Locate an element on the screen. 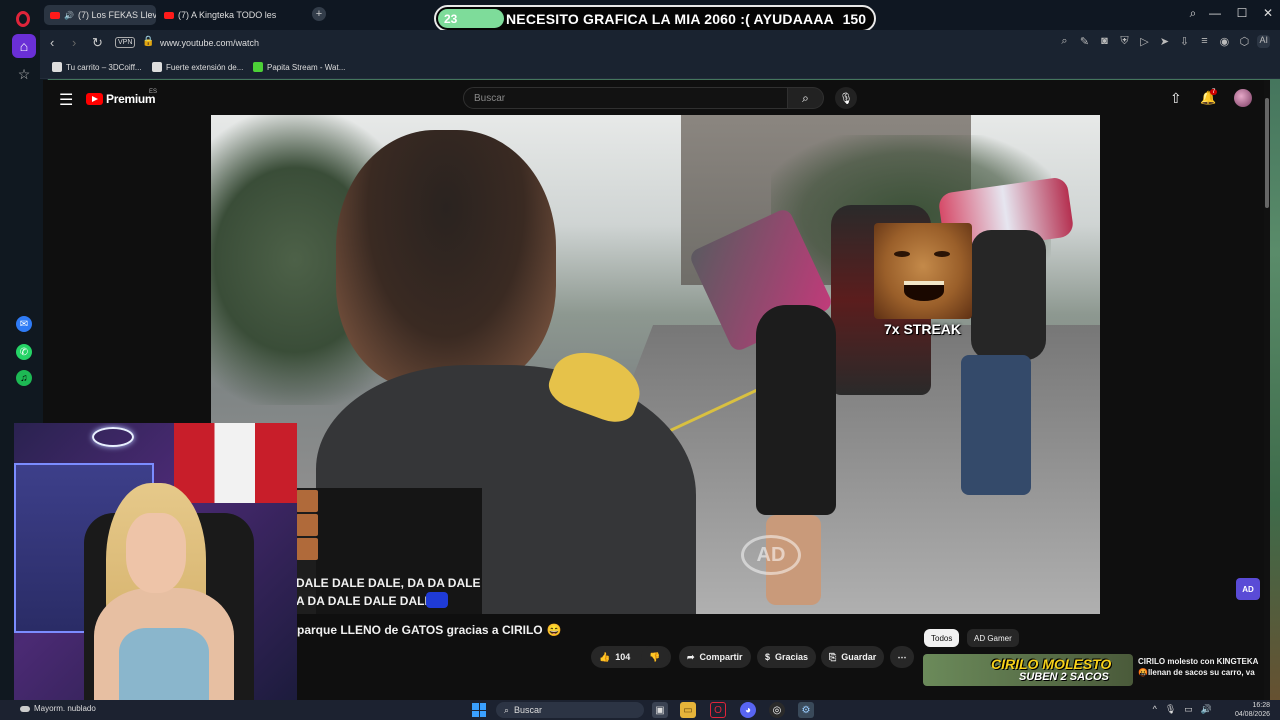 This screenshot has height=720, width=1280. windows-start-icon is located at coordinates (479, 710).